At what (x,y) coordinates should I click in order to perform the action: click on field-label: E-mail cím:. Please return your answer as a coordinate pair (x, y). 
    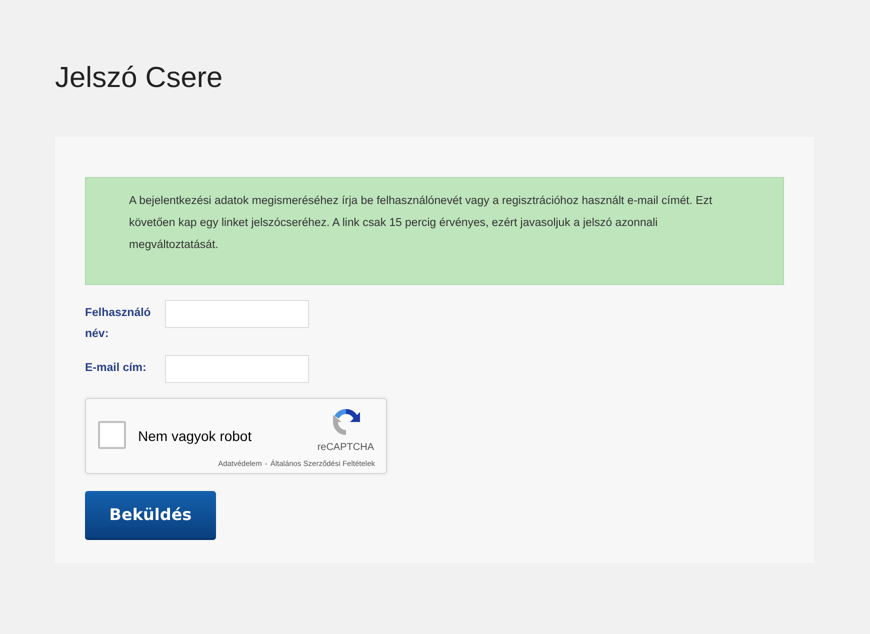
    Looking at the image, I should click on (116, 368).